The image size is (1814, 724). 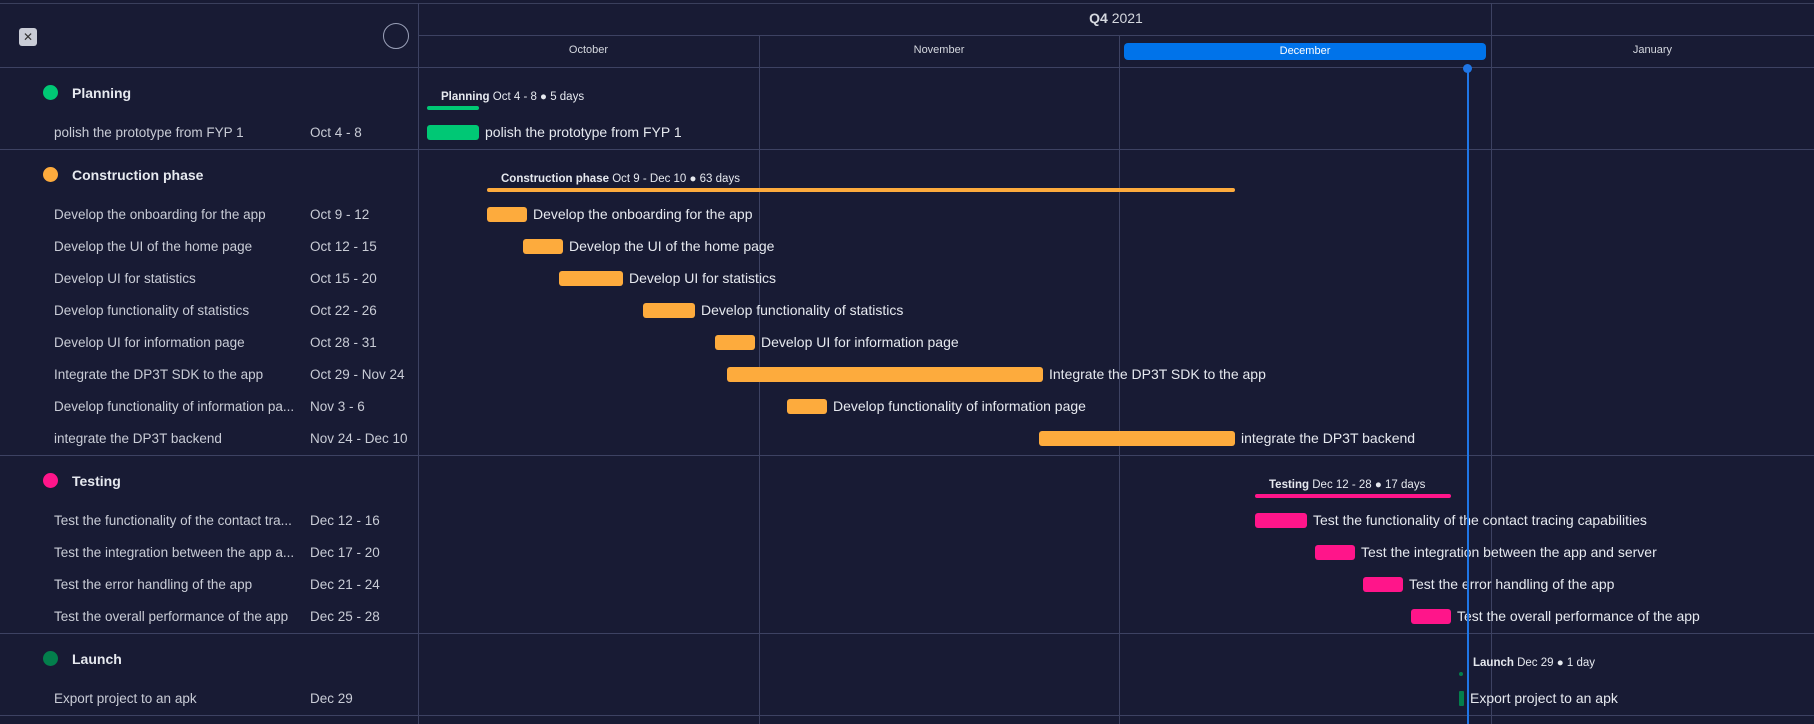 I want to click on task-dates: Dec 25 - 28, so click(x=345, y=616).